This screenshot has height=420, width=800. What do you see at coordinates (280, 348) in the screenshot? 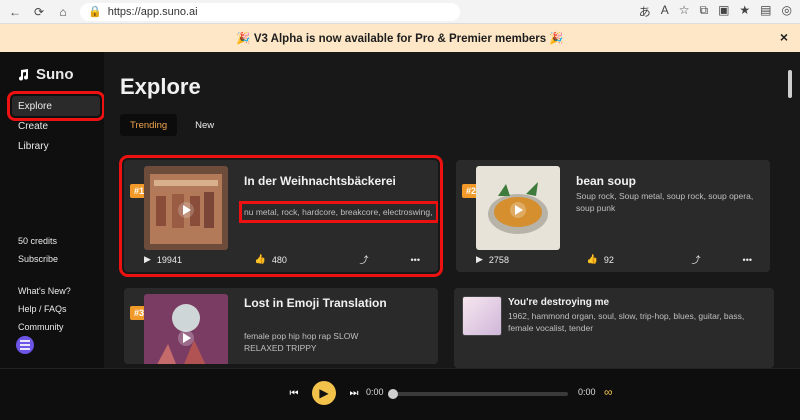
I see `song-tags-line: RELAXED TRIPPY` at bounding box center [280, 348].